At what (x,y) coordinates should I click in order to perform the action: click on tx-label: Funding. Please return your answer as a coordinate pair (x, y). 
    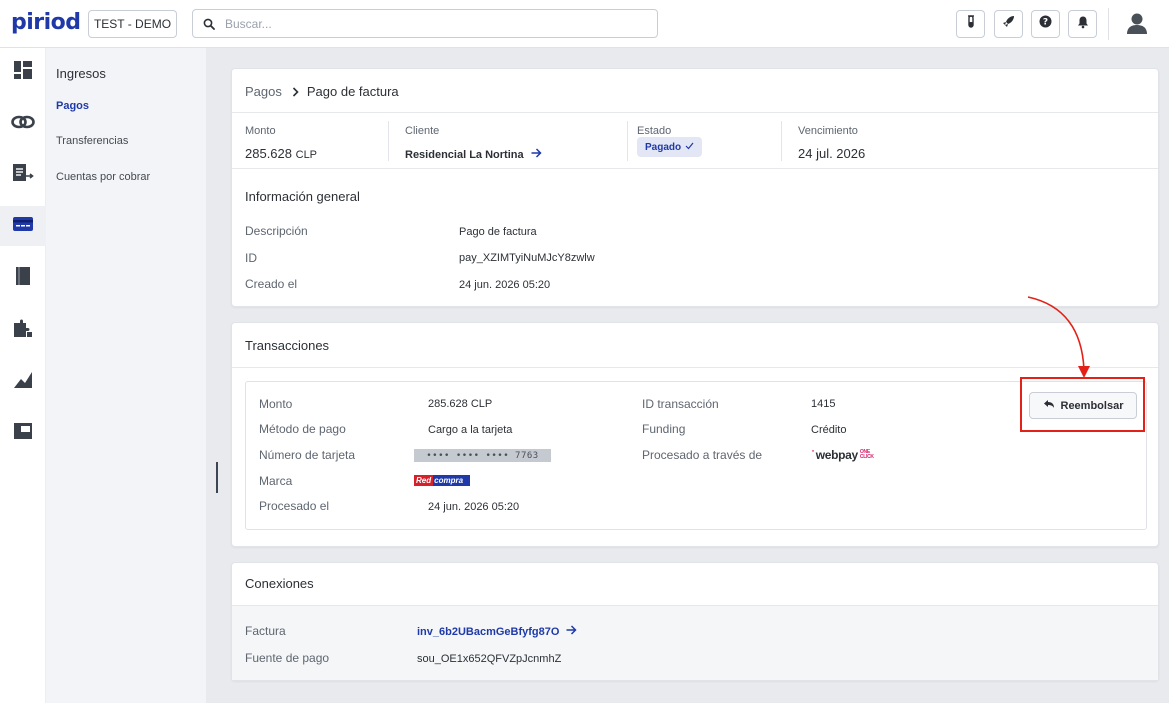
    Looking at the image, I should click on (664, 429).